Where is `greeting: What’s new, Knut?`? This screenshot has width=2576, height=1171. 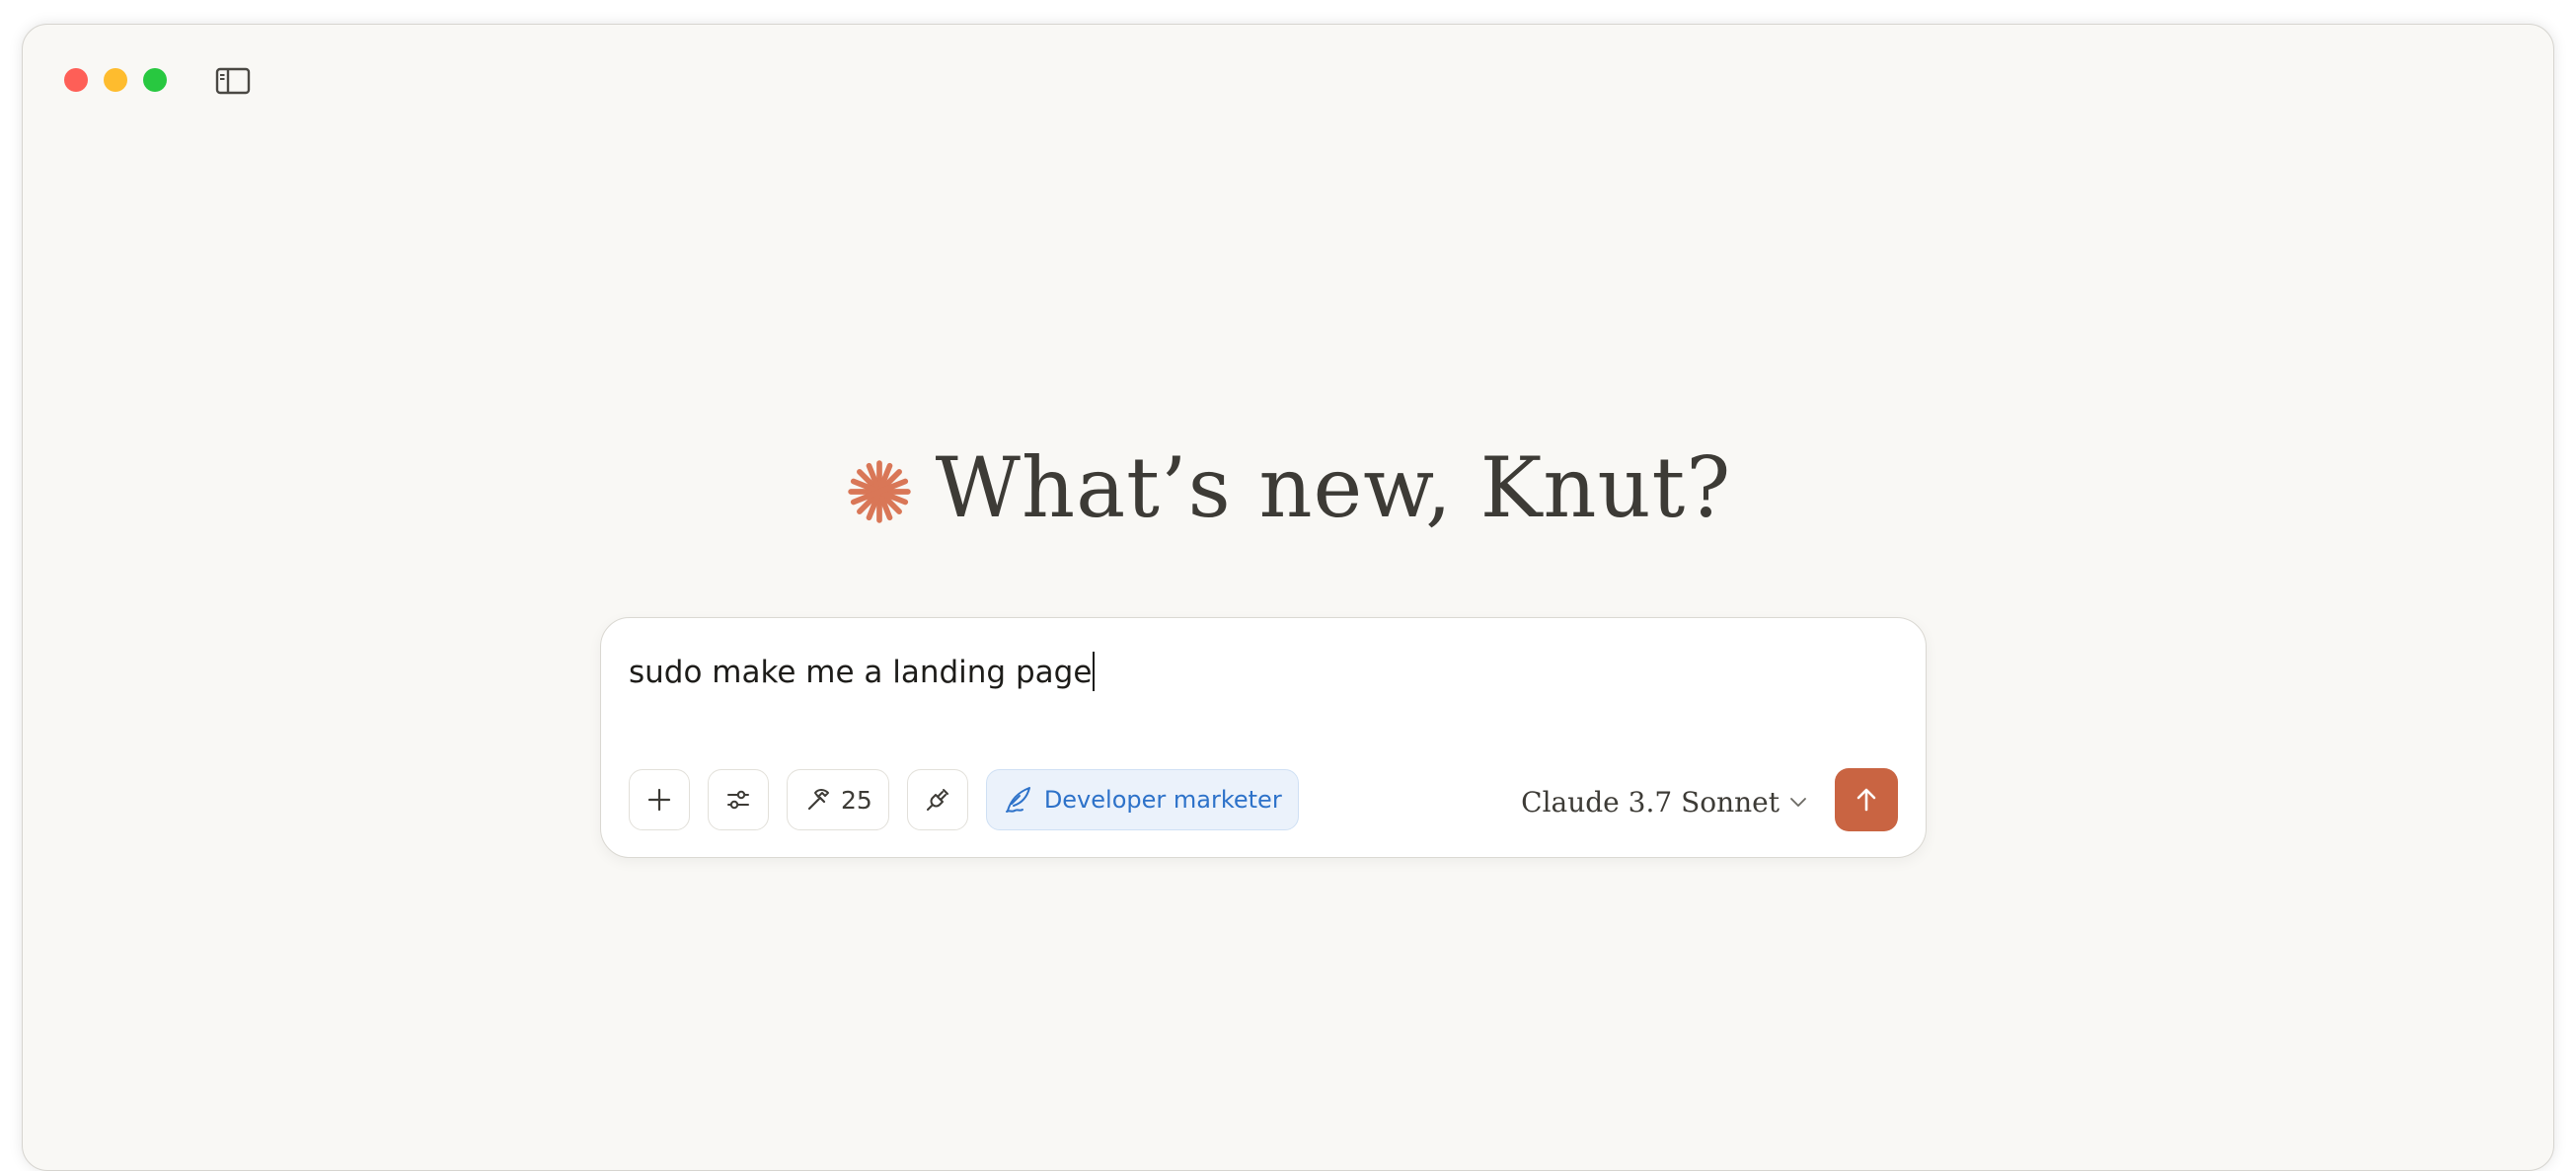 greeting: What’s new, Knut? is located at coordinates (1288, 487).